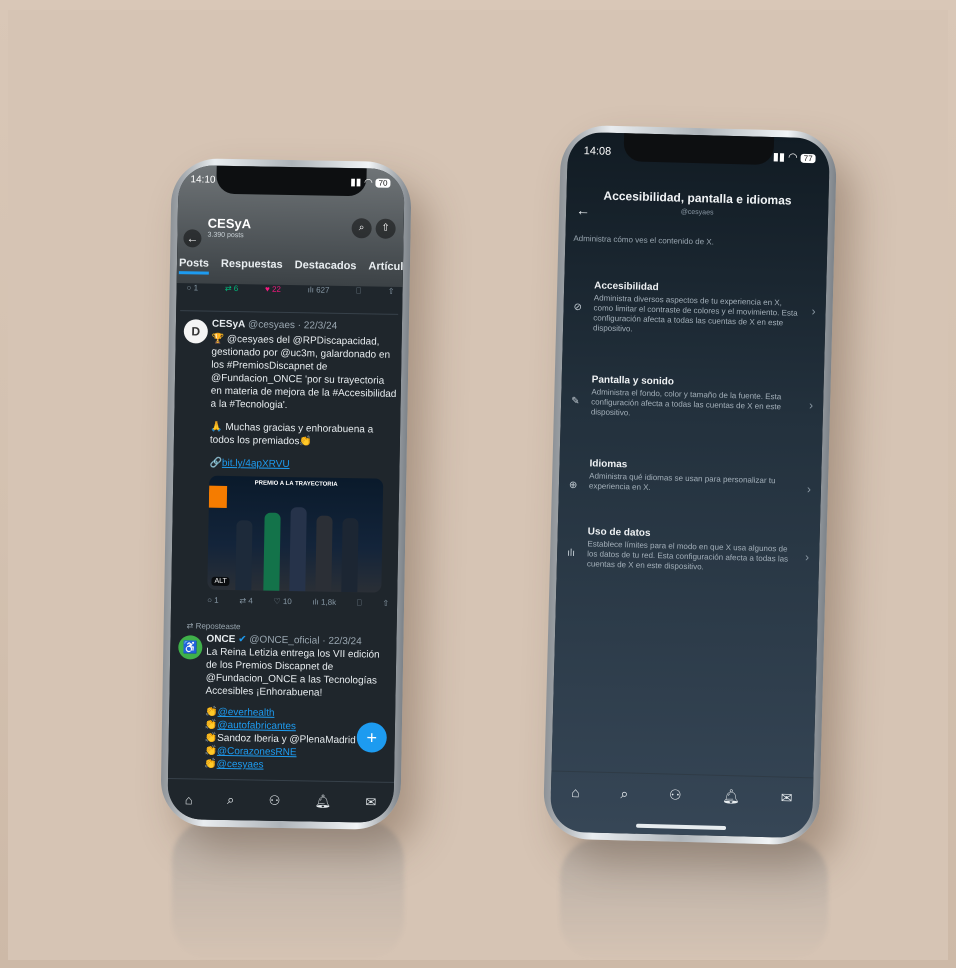 This screenshot has height=968, width=956. I want to click on mention-link: @everhealth, so click(246, 713).